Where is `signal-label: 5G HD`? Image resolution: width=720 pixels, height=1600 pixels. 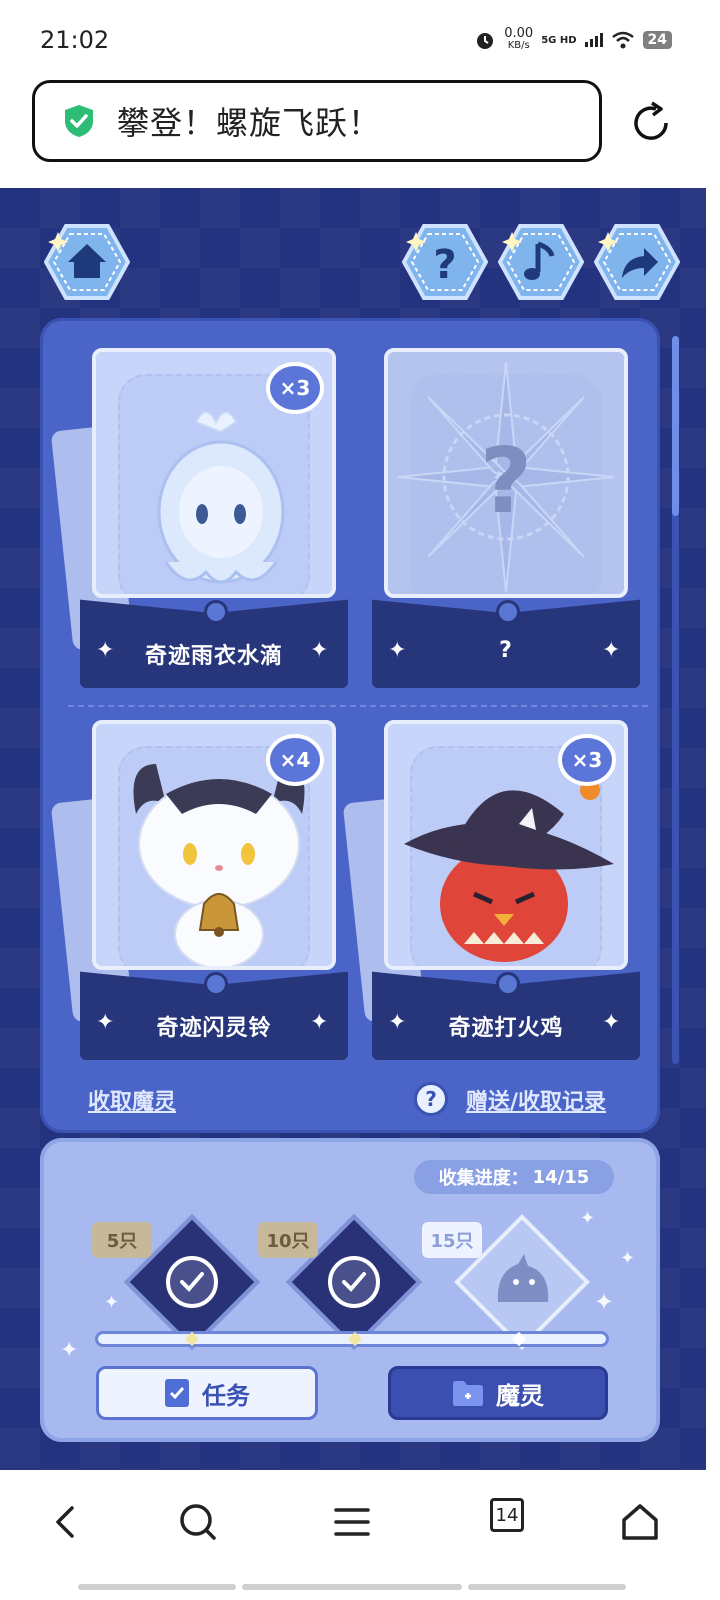
signal-label: 5G HD is located at coordinates (559, 40).